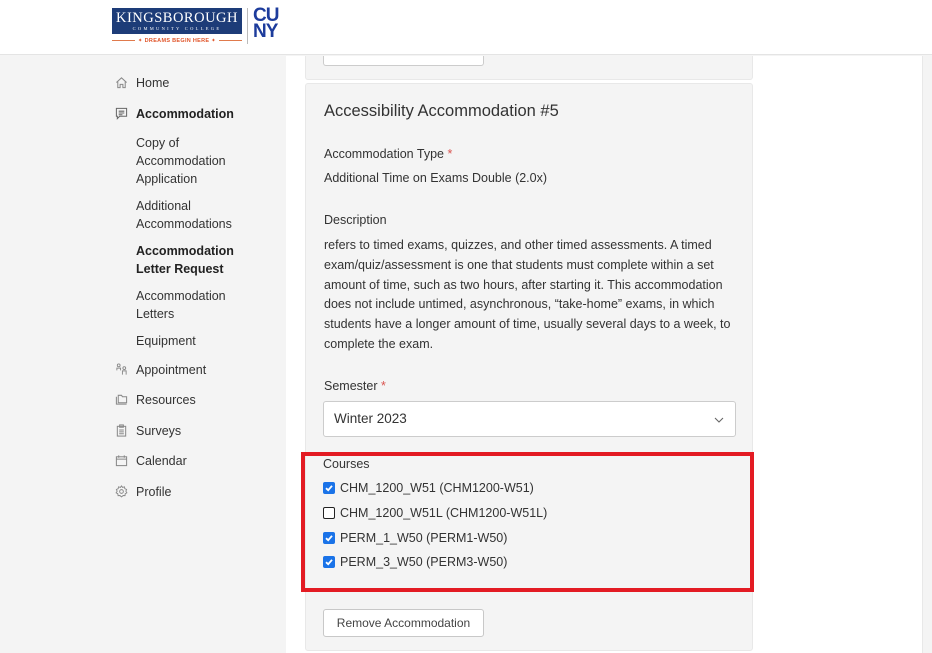 This screenshot has height=653, width=932. Describe the element at coordinates (121, 399) in the screenshot. I see `folder-icon` at that location.